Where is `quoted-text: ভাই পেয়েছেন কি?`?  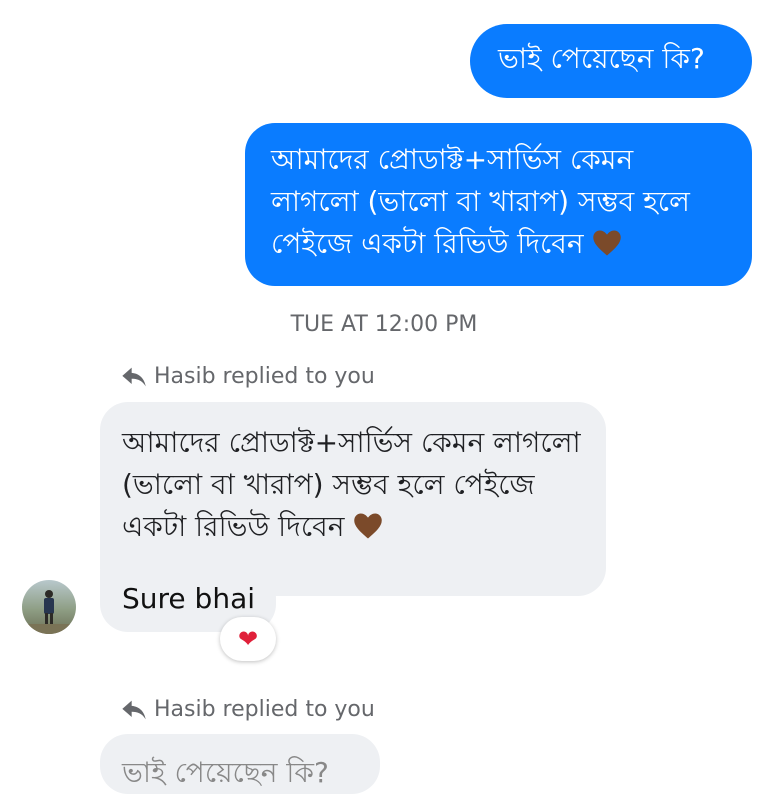 quoted-text: ভাই পেয়েছেন কি? is located at coordinates (225, 772).